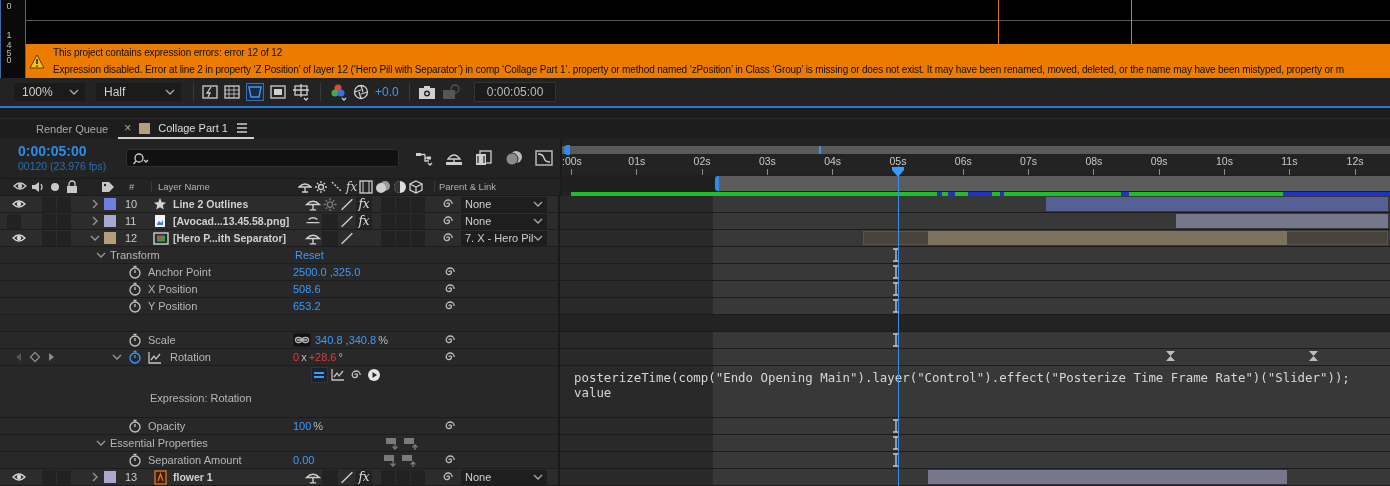 Image resolution: width=1390 pixels, height=486 pixels. Describe the element at coordinates (346, 340) in the screenshot. I see `property-value: 340.8 ,340.8` at that location.